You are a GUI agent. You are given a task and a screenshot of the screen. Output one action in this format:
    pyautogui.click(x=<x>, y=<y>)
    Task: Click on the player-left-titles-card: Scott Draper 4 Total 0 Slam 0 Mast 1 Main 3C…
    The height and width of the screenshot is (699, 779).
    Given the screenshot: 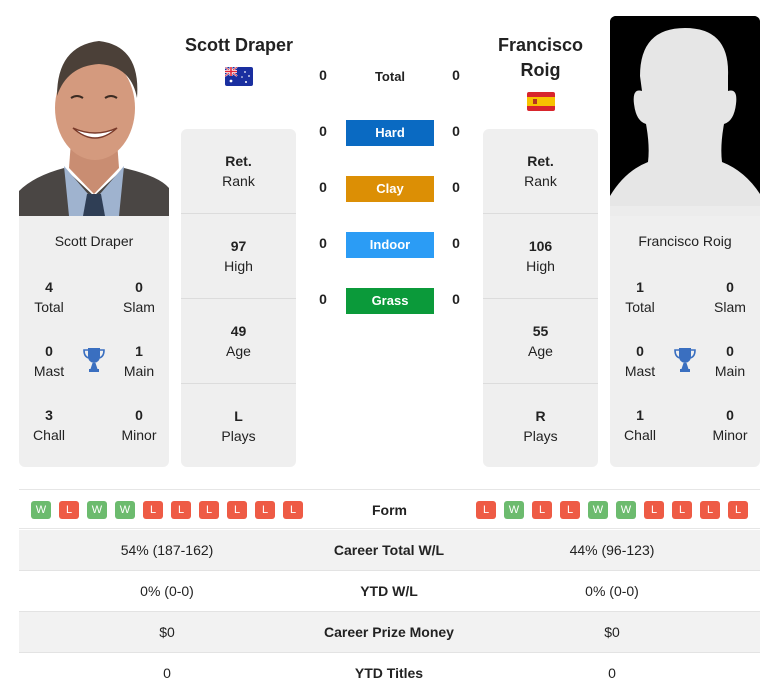 What is the action you would take?
    pyautogui.click(x=94, y=341)
    